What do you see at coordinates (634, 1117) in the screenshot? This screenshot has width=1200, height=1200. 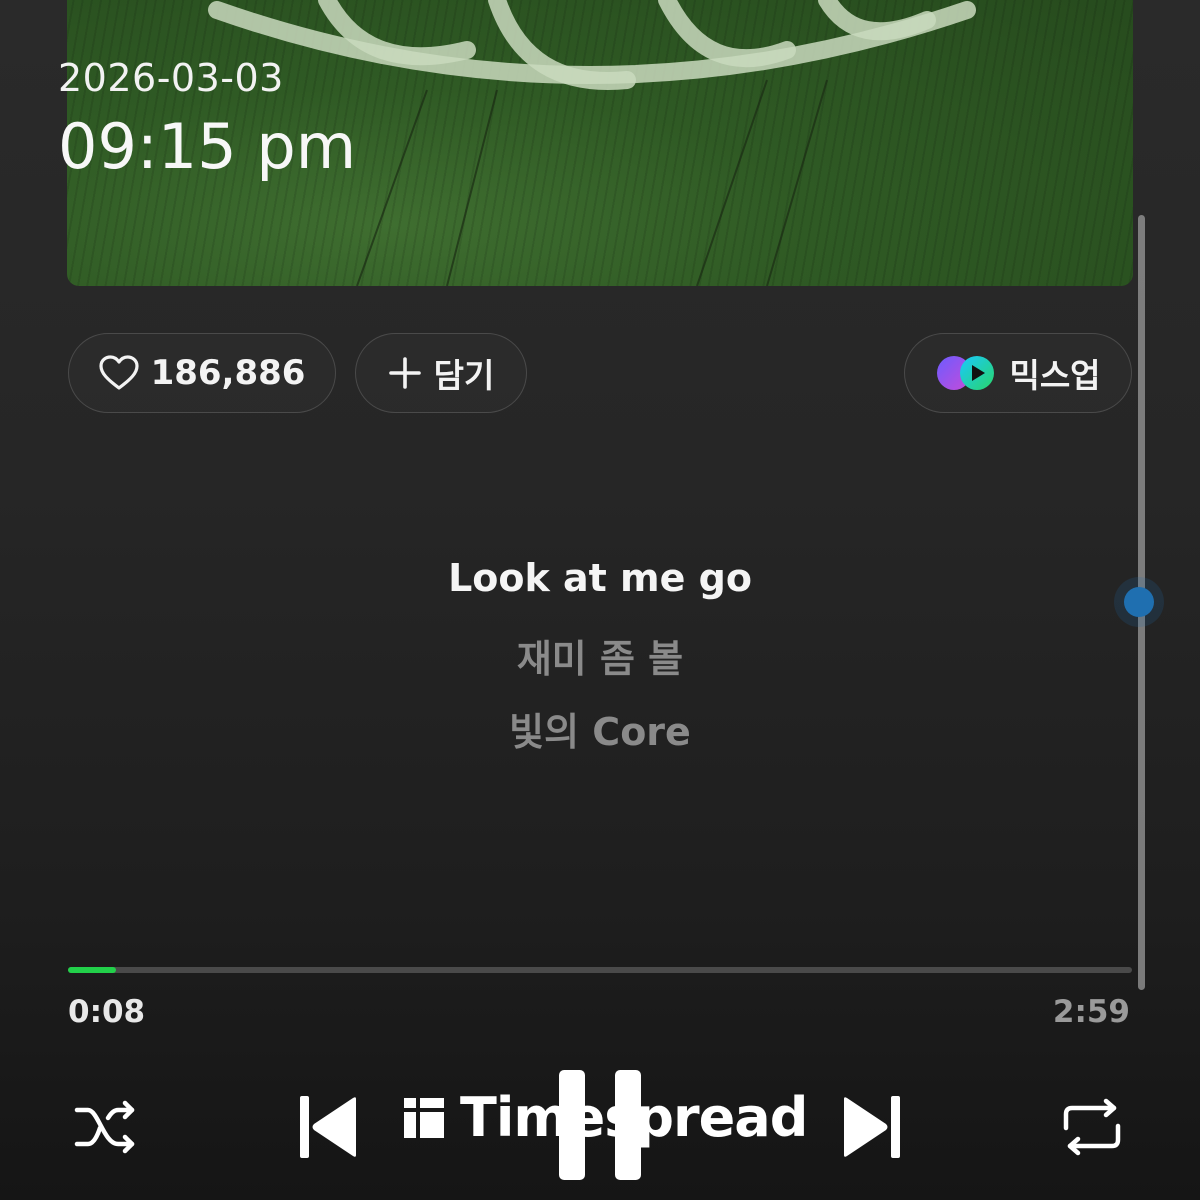 I see `watermark-text: Timespread` at bounding box center [634, 1117].